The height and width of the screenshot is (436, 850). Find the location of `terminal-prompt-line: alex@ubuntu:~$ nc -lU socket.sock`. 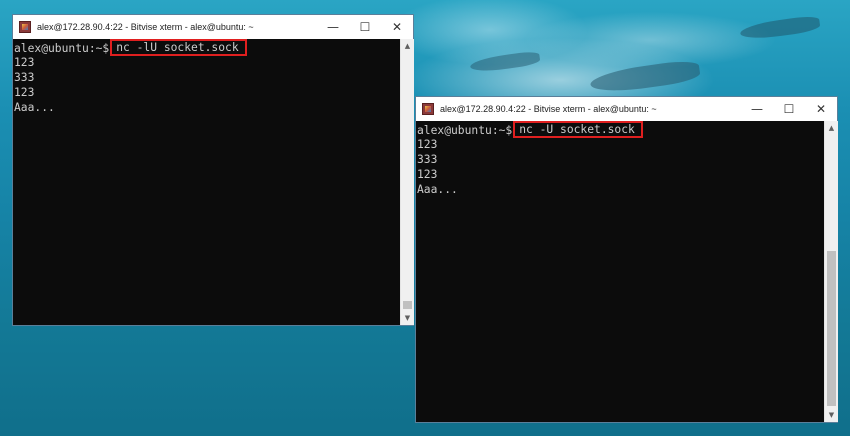

terminal-prompt-line: alex@ubuntu:~$ nc -lU socket.sock is located at coordinates (207, 47).